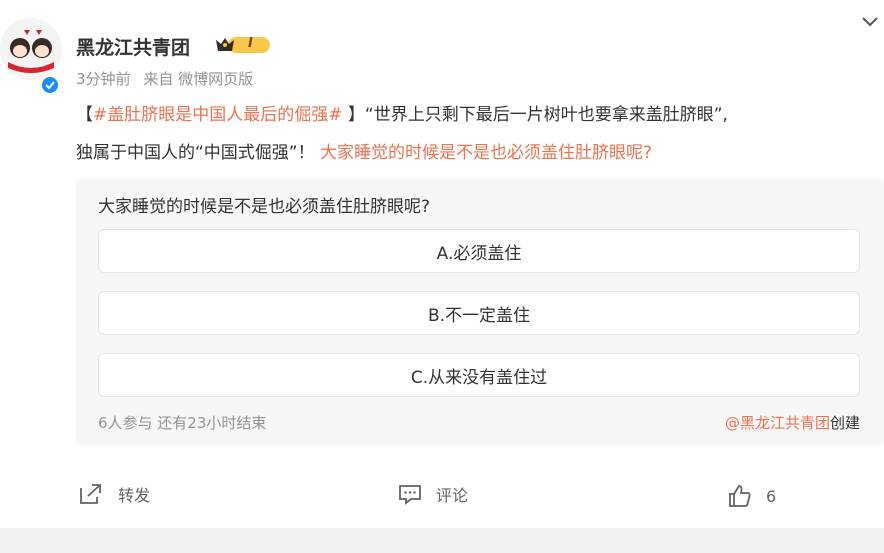  What do you see at coordinates (740, 496) in the screenshot?
I see `like-icon` at bounding box center [740, 496].